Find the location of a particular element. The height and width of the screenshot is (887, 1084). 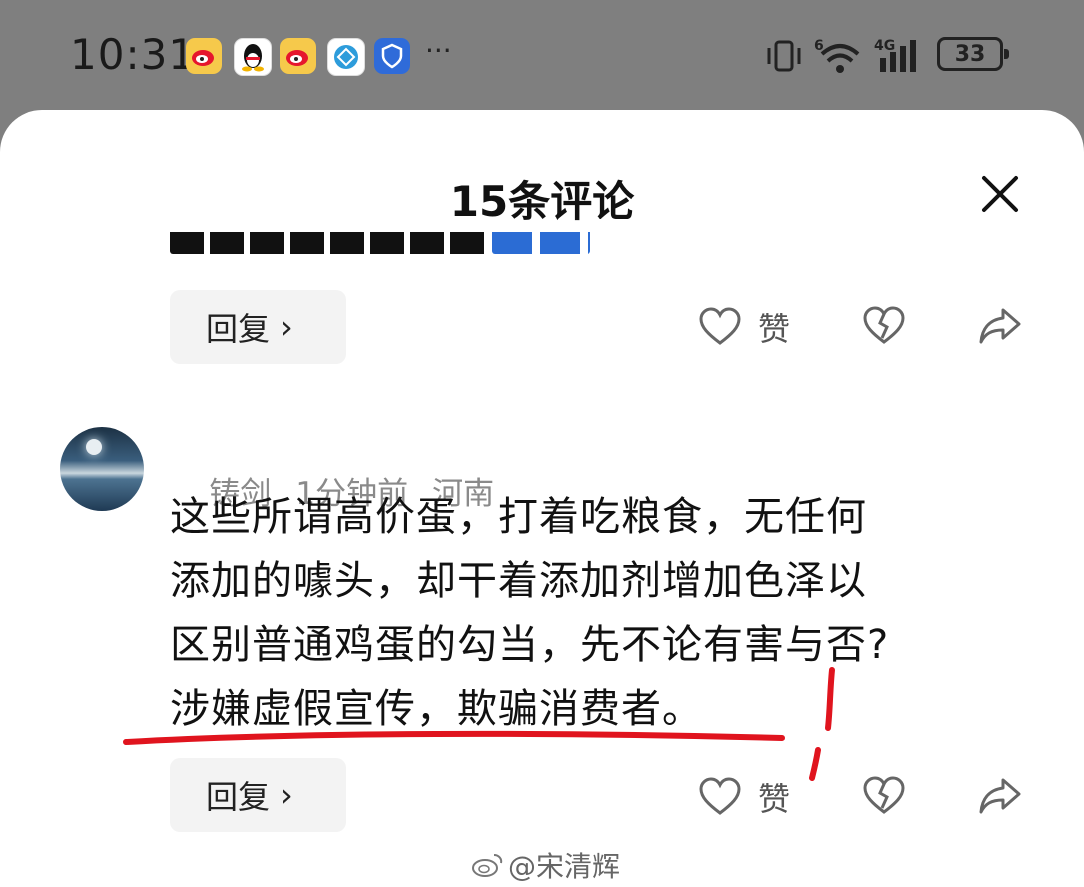

cellular-signal-icon: 4G is located at coordinates (895, 55).